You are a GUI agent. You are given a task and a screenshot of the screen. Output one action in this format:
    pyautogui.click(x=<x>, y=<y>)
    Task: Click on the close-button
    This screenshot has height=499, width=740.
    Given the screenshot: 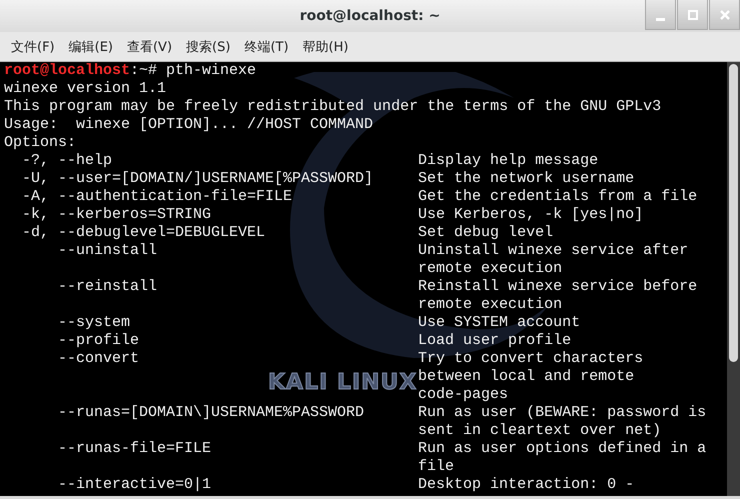 What is the action you would take?
    pyautogui.click(x=724, y=15)
    